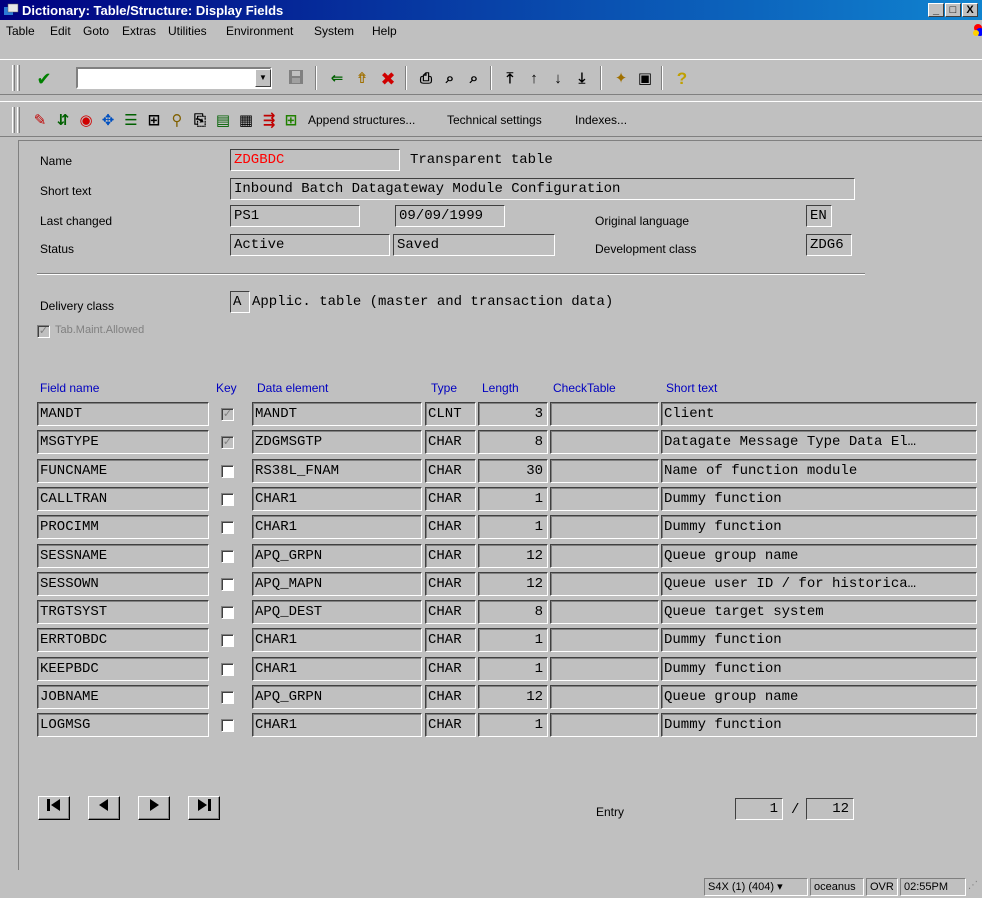  What do you see at coordinates (223, 121) in the screenshot?
I see `contents-icon: ▤` at bounding box center [223, 121].